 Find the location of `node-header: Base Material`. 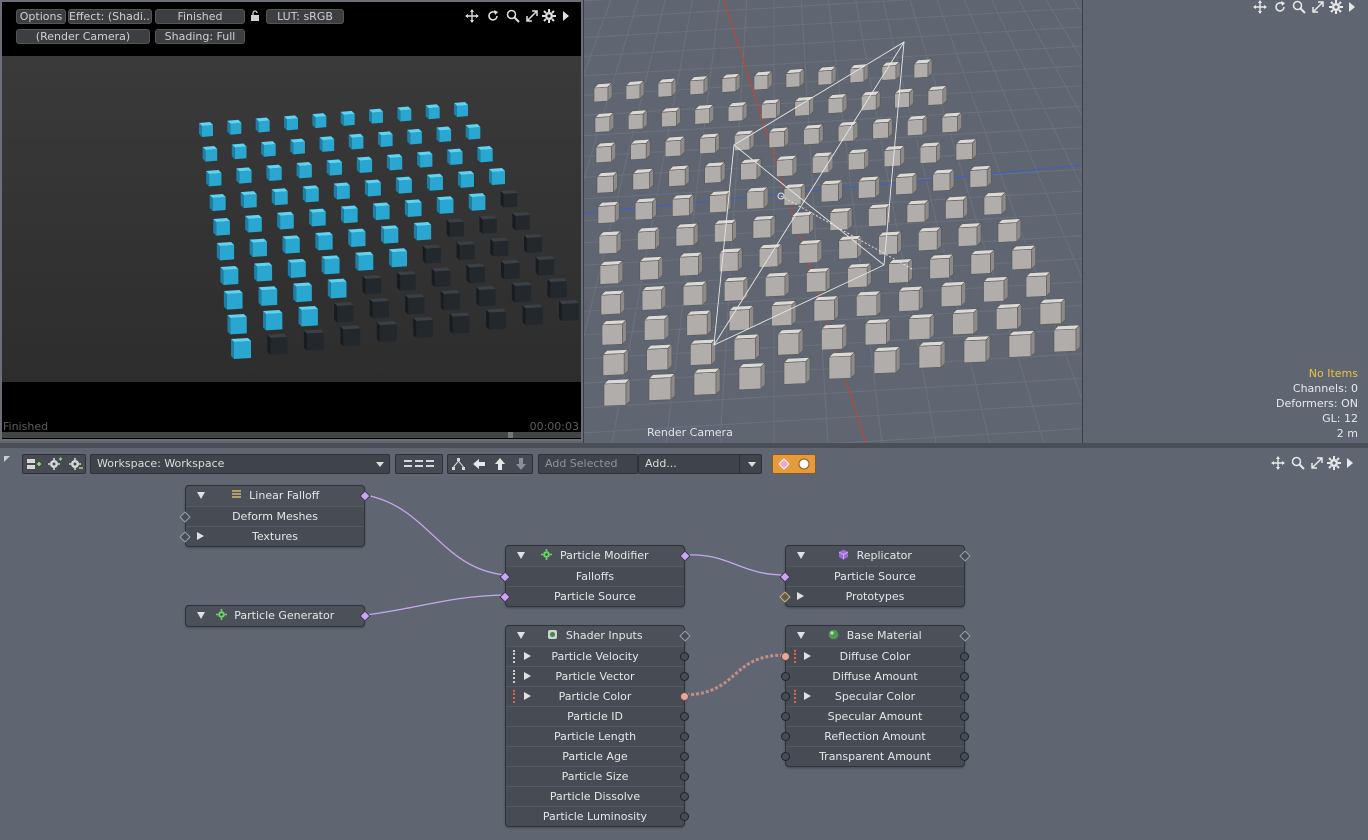

node-header: Base Material is located at coordinates (878, 636).